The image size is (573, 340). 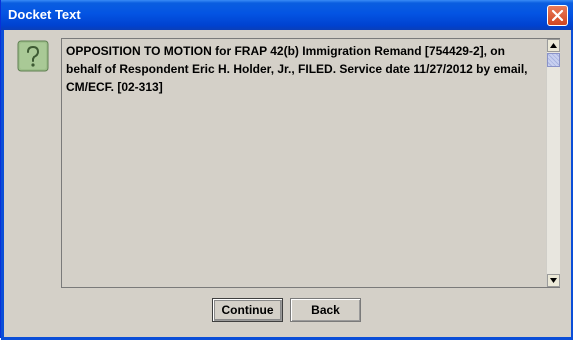 What do you see at coordinates (553, 163) in the screenshot?
I see `vertical-scrollbar` at bounding box center [553, 163].